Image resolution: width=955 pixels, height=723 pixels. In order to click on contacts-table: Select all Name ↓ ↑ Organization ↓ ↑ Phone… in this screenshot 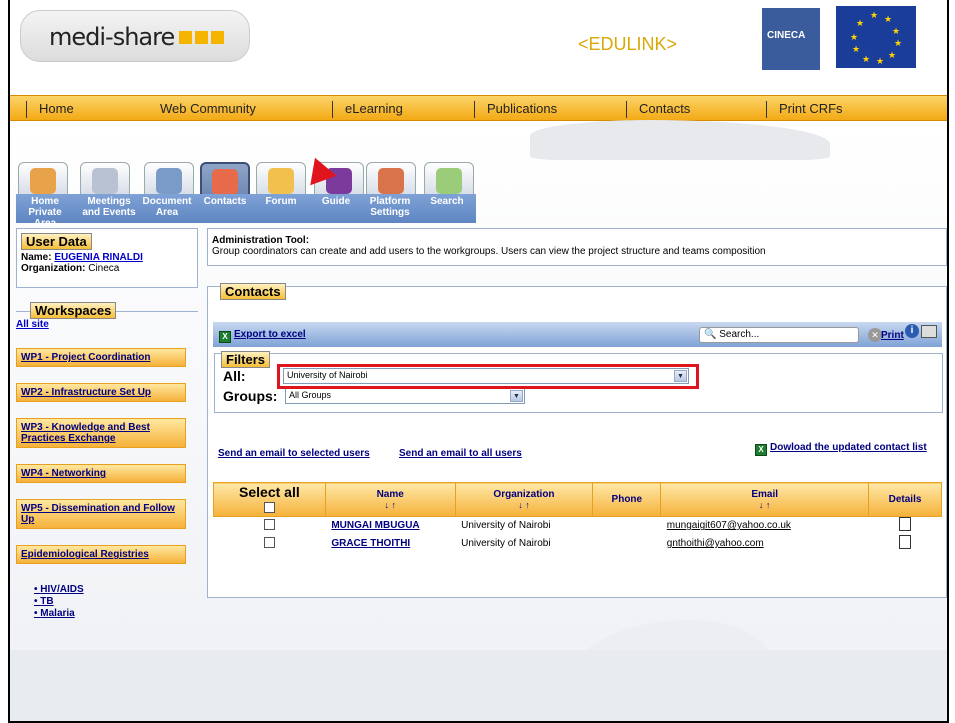, I will do `click(577, 517)`.